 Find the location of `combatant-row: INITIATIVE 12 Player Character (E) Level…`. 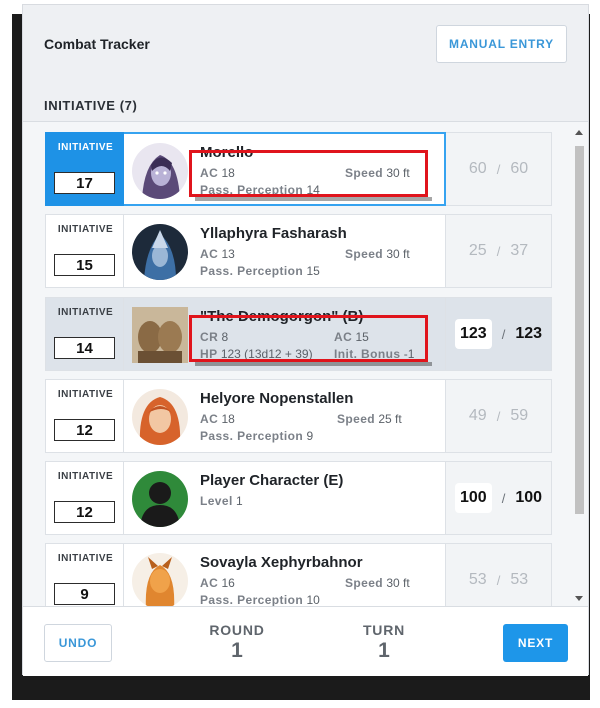

combatant-row: INITIATIVE 12 Player Character (E) Level… is located at coordinates (298, 498).